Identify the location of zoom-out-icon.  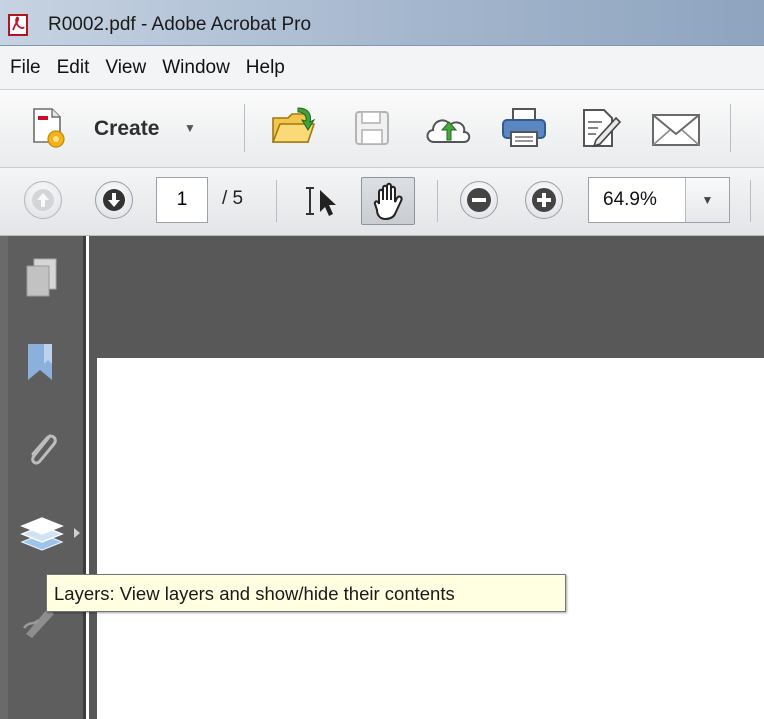
(479, 200).